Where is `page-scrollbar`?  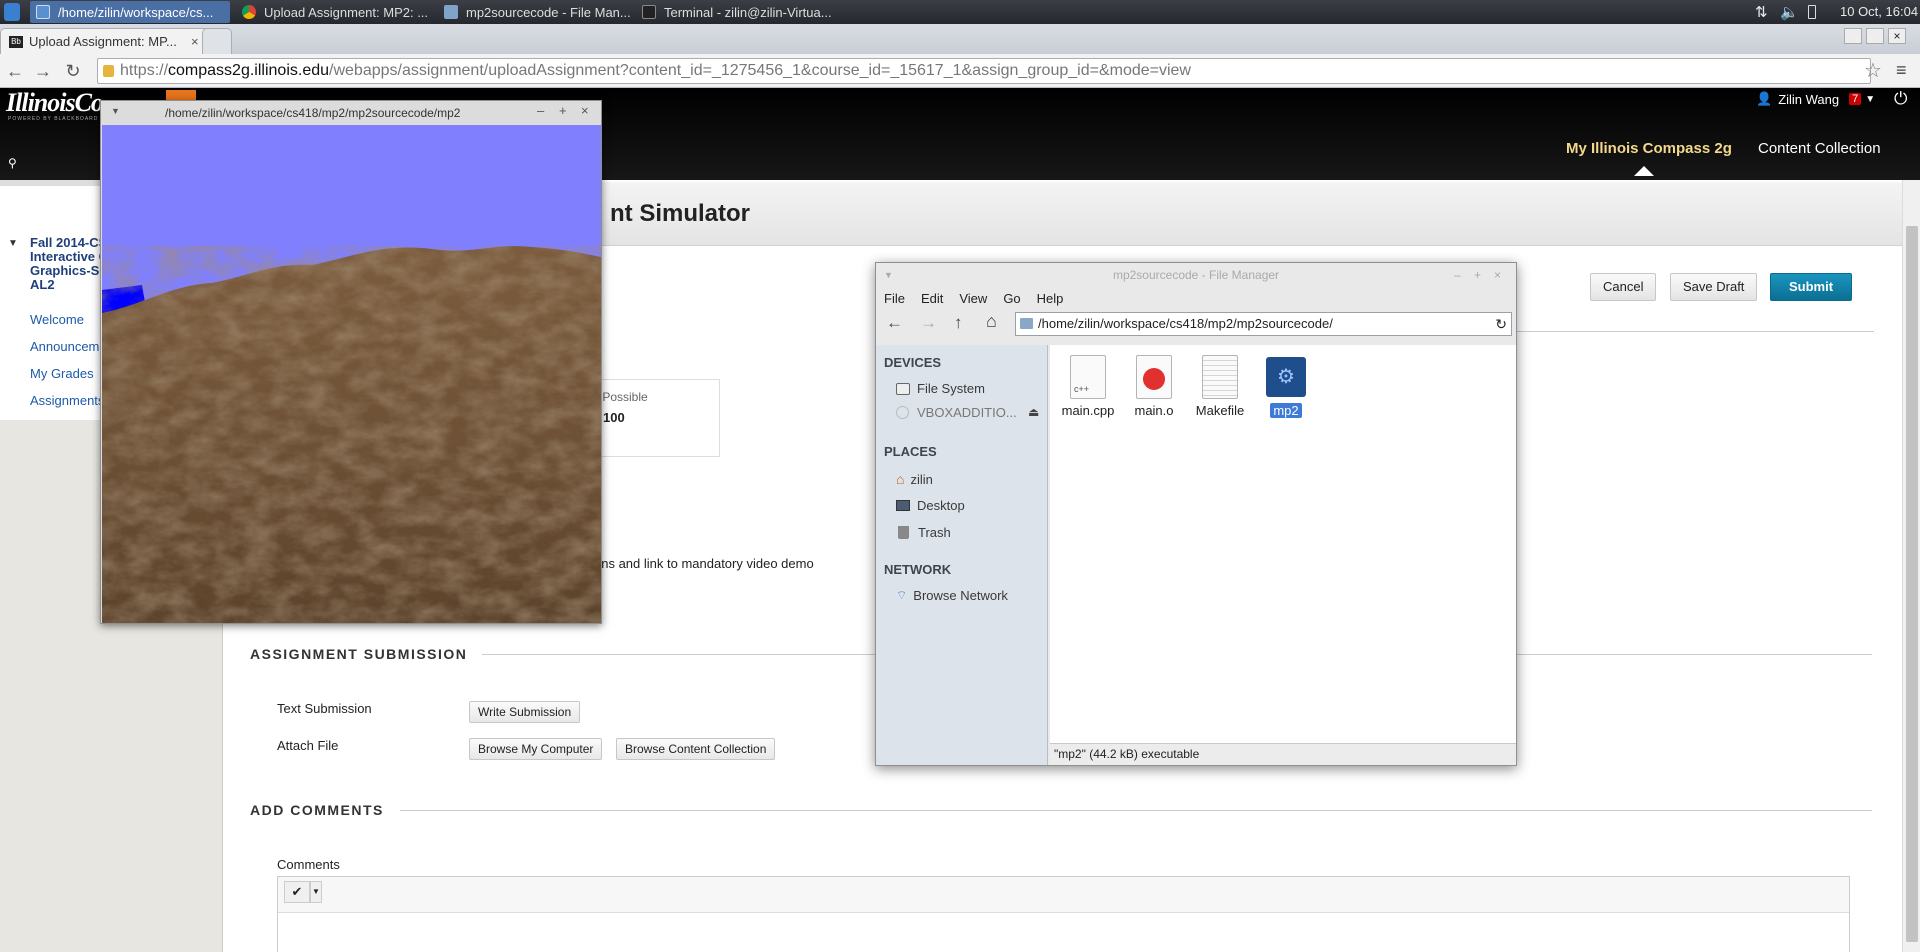
page-scrollbar is located at coordinates (1911, 566).